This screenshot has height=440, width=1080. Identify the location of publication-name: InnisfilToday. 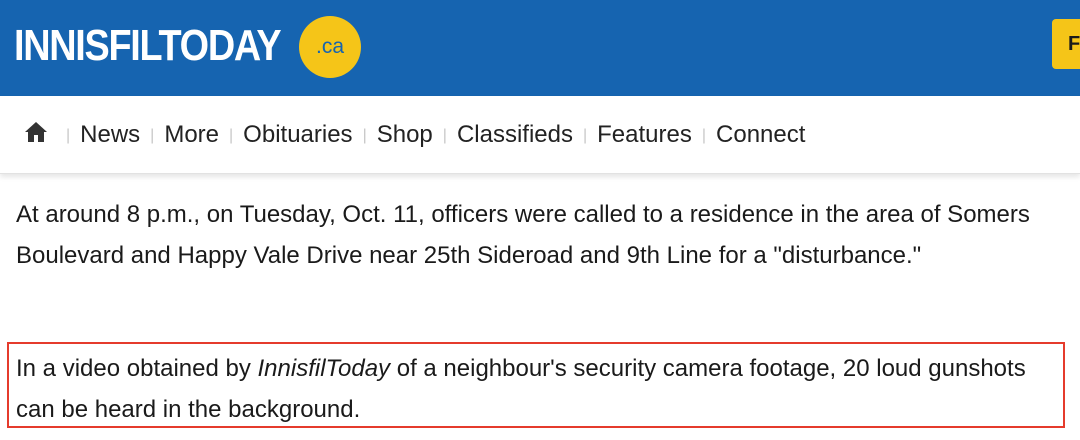
(324, 368).